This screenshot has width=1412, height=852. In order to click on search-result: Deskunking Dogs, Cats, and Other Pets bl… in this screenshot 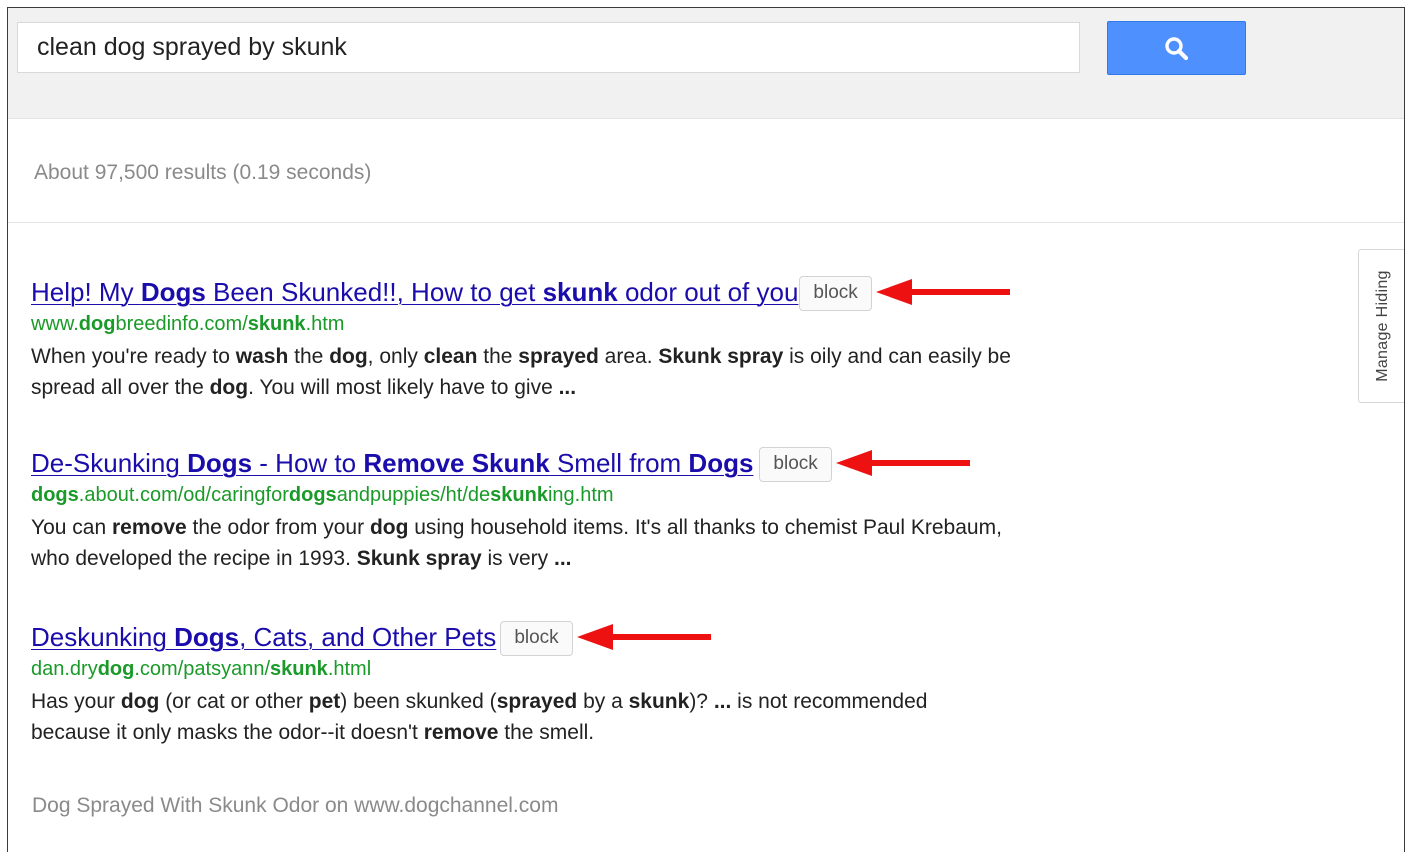, I will do `click(581, 682)`.